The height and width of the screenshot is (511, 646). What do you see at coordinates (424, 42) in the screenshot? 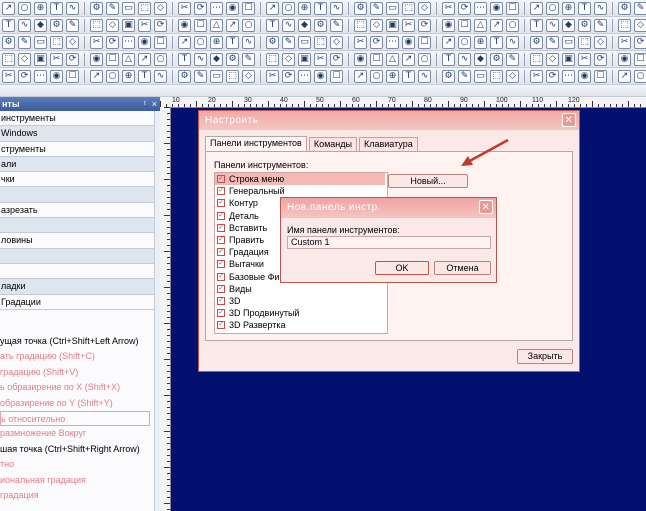
I see `grid-icon: ☐` at bounding box center [424, 42].